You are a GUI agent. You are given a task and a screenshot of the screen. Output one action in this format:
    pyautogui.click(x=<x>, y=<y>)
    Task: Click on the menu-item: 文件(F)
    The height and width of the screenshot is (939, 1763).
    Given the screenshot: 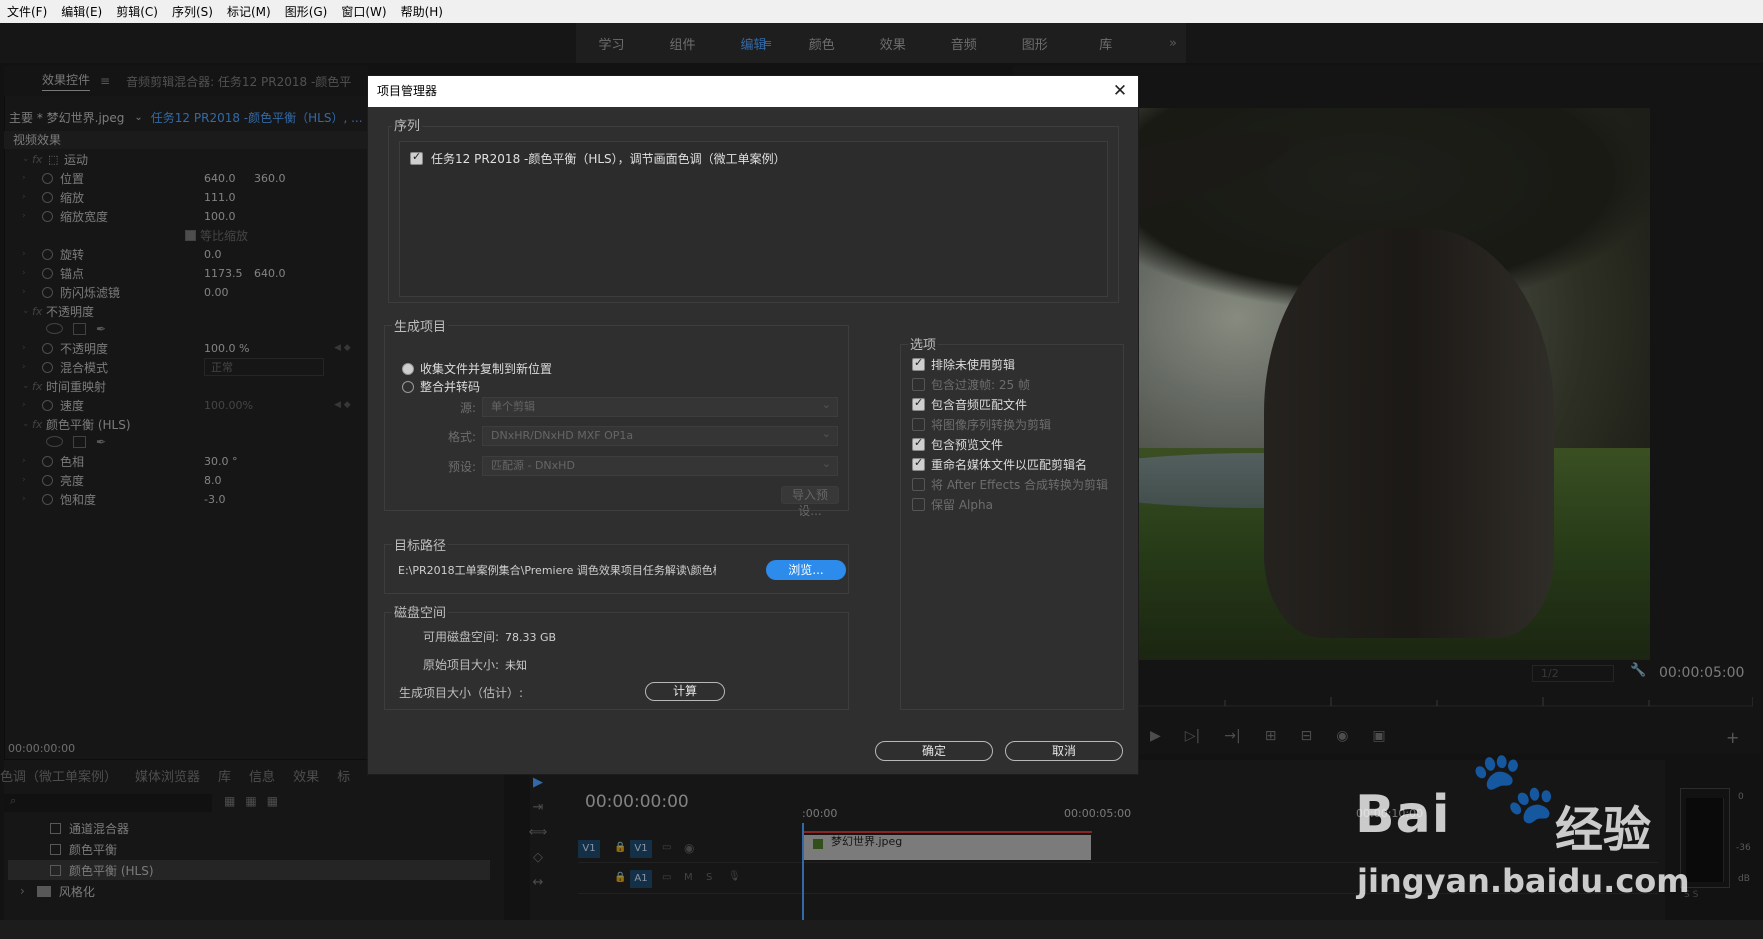 What is the action you would take?
    pyautogui.click(x=27, y=11)
    